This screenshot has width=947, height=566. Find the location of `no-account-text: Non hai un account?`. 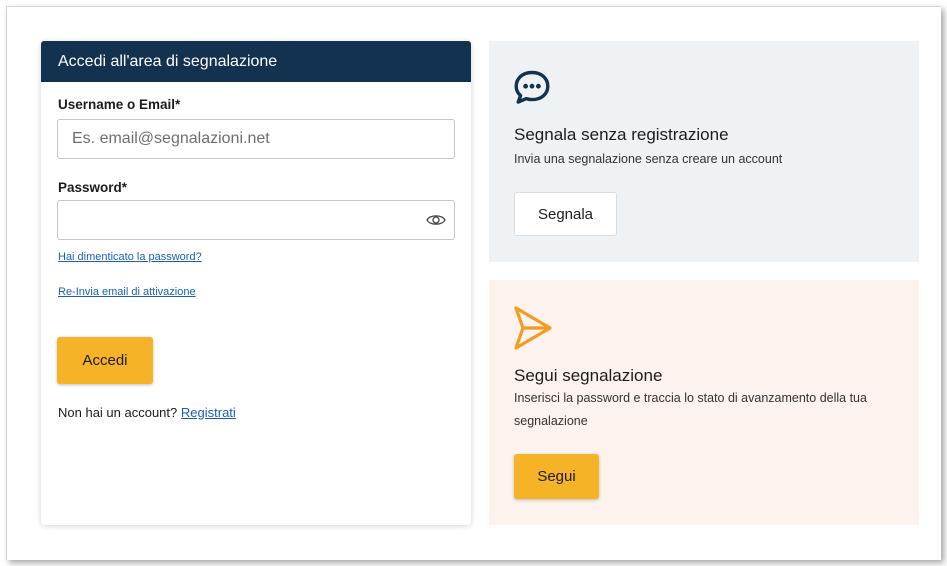

no-account-text: Non hai un account? is located at coordinates (118, 412).